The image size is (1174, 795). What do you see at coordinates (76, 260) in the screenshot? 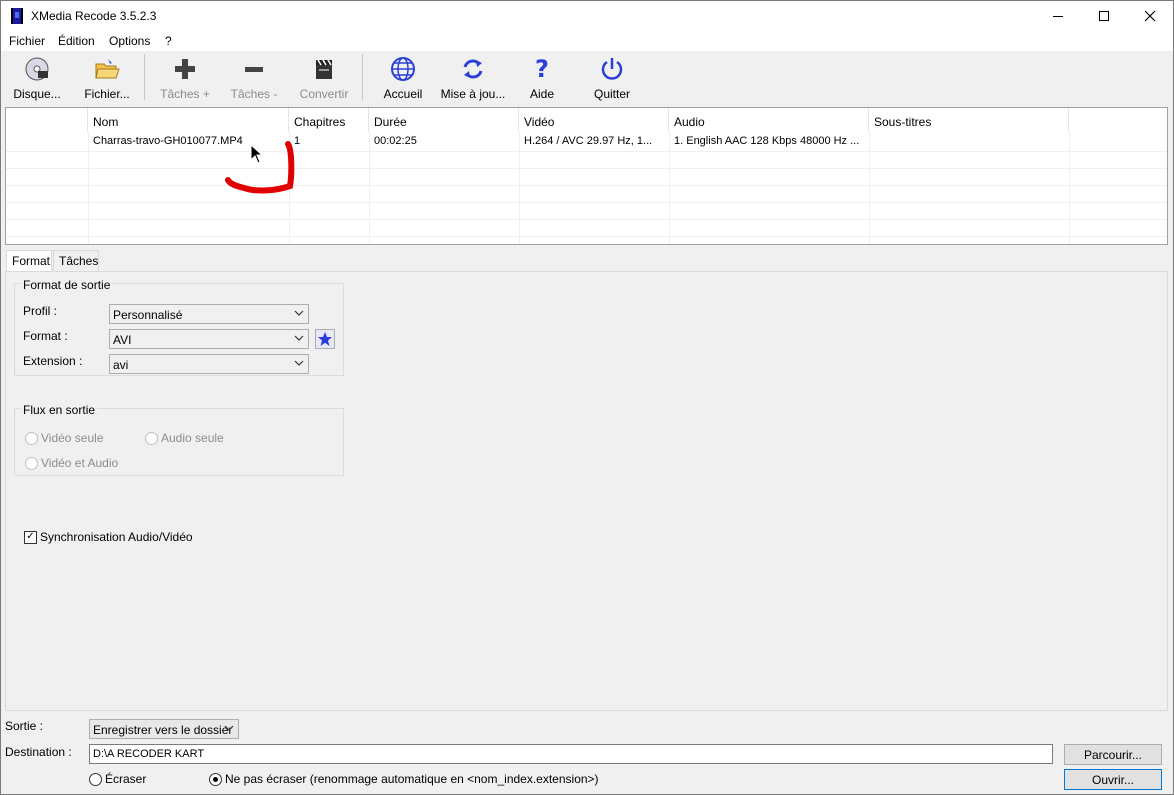
I see `tab-taches: Tâches` at bounding box center [76, 260].